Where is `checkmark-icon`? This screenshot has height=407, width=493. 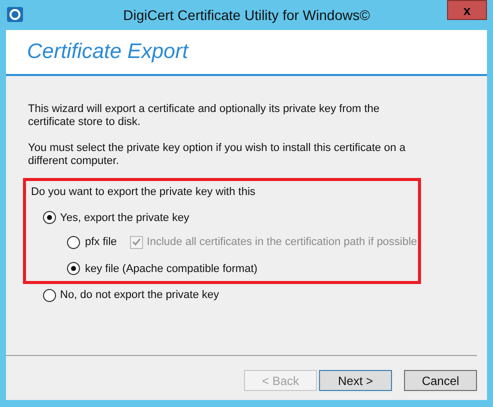 checkmark-icon is located at coordinates (136, 242).